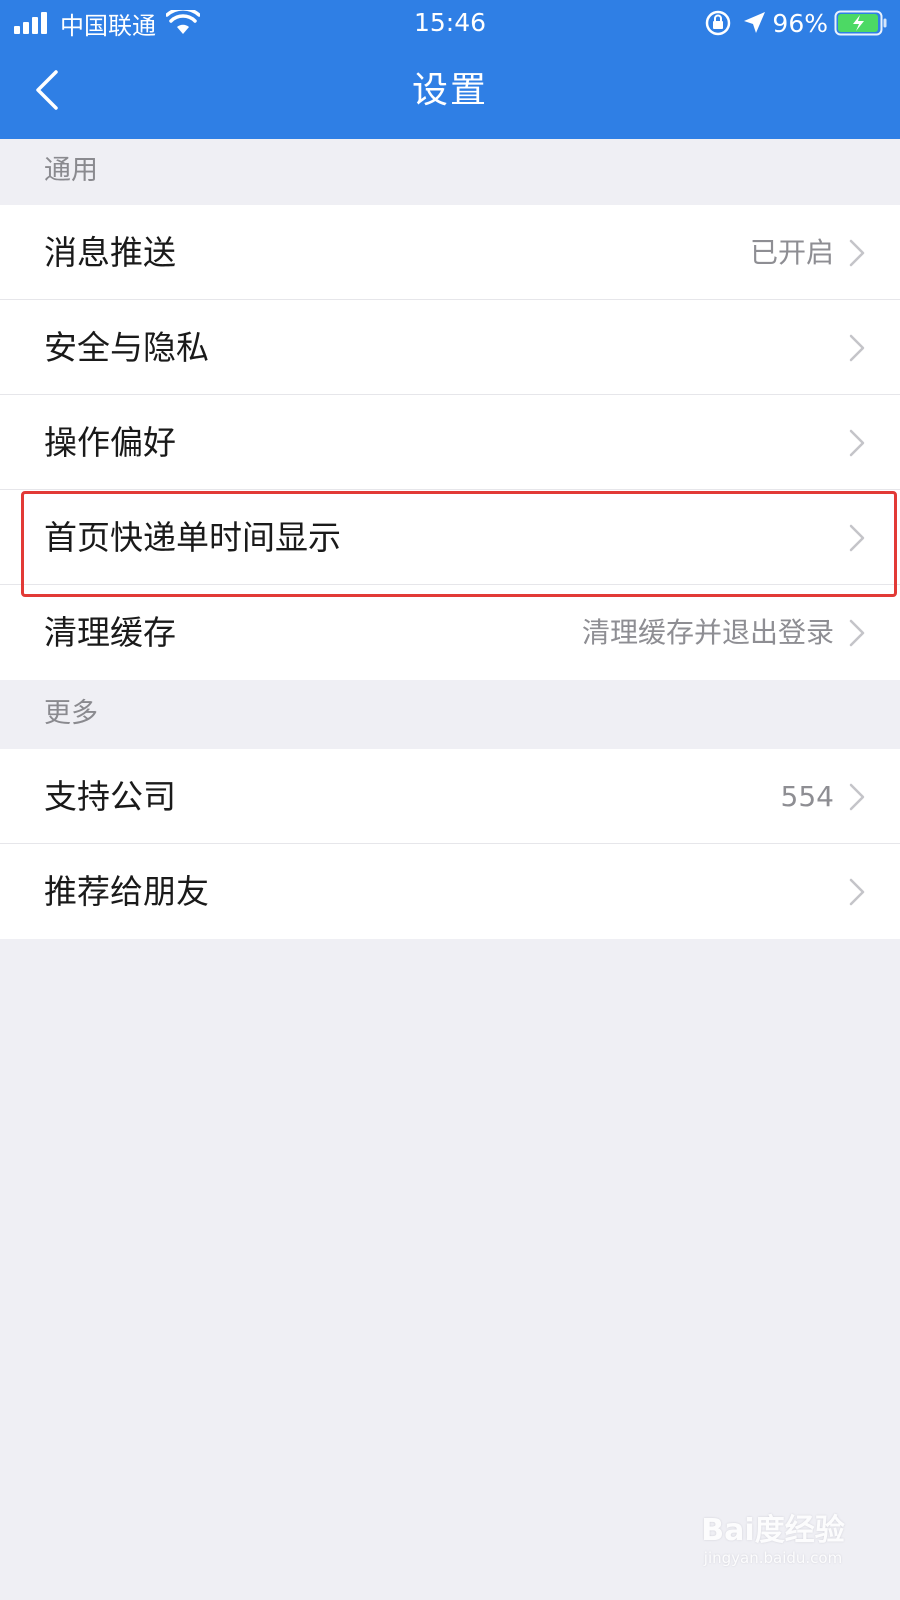 The image size is (900, 1600). What do you see at coordinates (755, 22) in the screenshot?
I see `location-arrow-icon` at bounding box center [755, 22].